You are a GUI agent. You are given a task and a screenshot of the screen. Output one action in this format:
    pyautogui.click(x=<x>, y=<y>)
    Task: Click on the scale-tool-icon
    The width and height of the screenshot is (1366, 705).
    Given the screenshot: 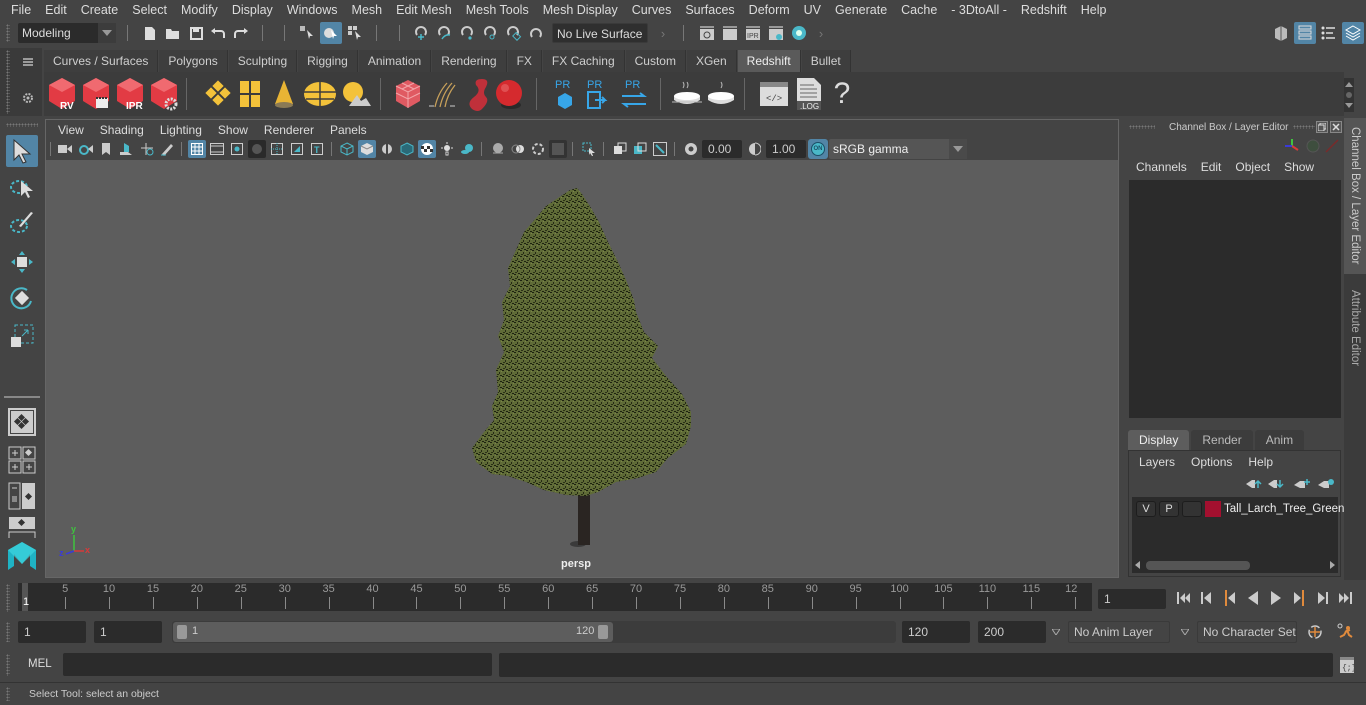 What is the action you would take?
    pyautogui.click(x=22, y=336)
    